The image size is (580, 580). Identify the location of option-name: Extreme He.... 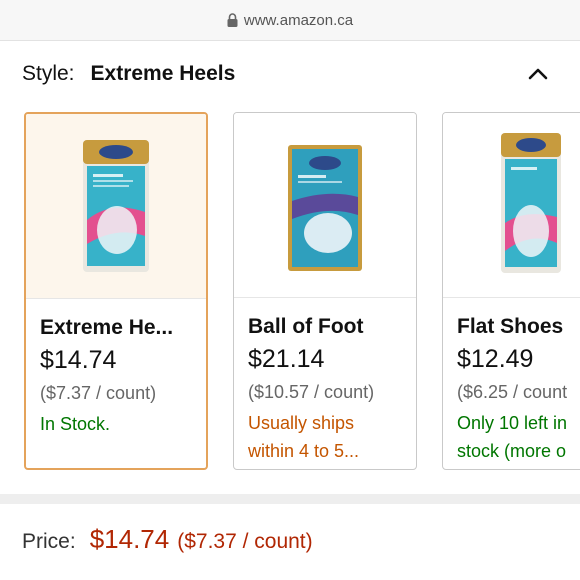
(107, 327).